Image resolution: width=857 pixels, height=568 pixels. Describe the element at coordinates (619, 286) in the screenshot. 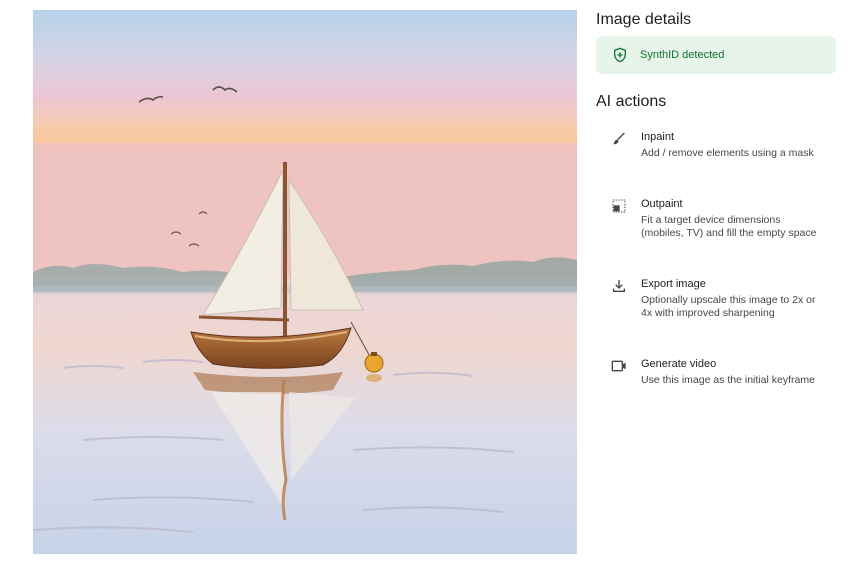

I see `download-icon` at that location.